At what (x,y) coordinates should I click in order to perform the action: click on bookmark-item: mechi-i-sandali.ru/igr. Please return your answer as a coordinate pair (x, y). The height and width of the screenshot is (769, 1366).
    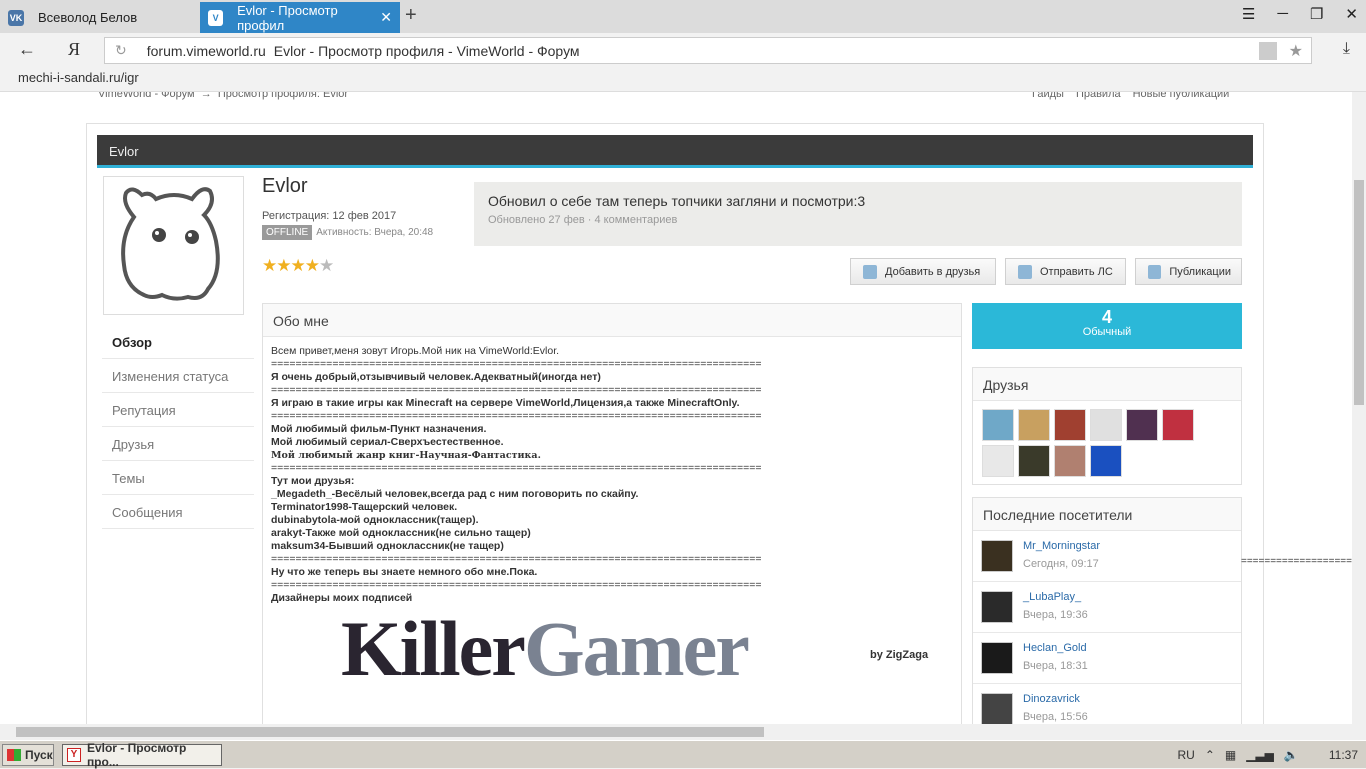
    Looking at the image, I should click on (78, 77).